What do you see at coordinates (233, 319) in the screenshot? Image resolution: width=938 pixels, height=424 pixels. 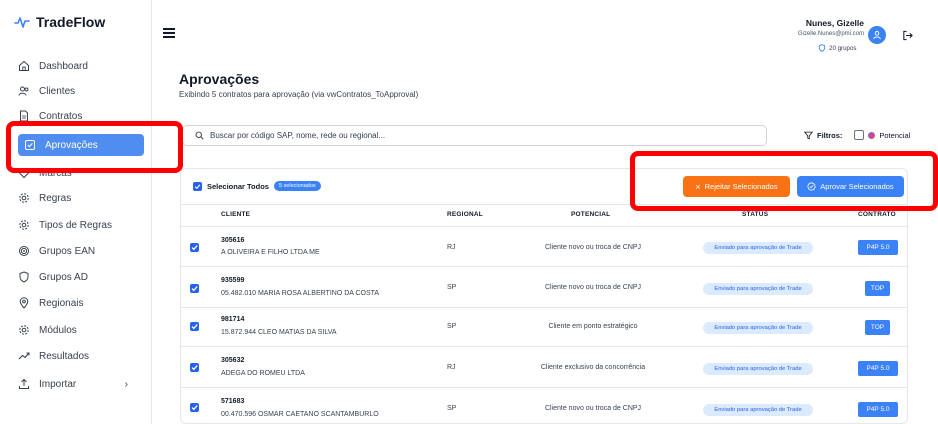 I see `client-code: 981714` at bounding box center [233, 319].